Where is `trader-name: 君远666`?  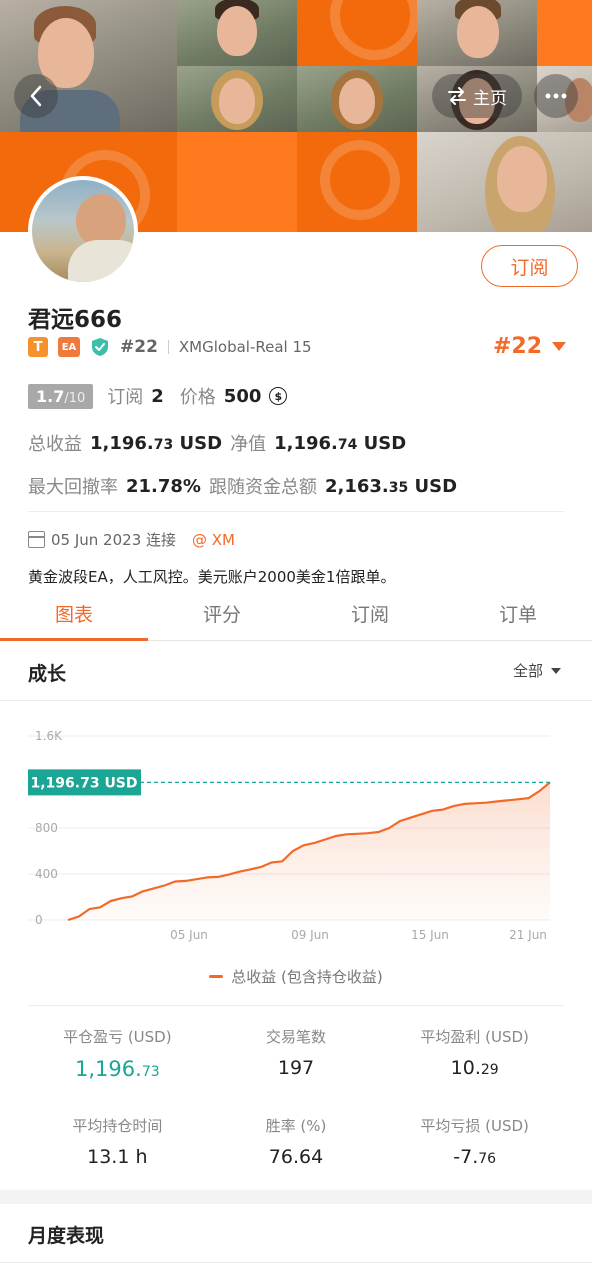
trader-name: 君远666 is located at coordinates (75, 320).